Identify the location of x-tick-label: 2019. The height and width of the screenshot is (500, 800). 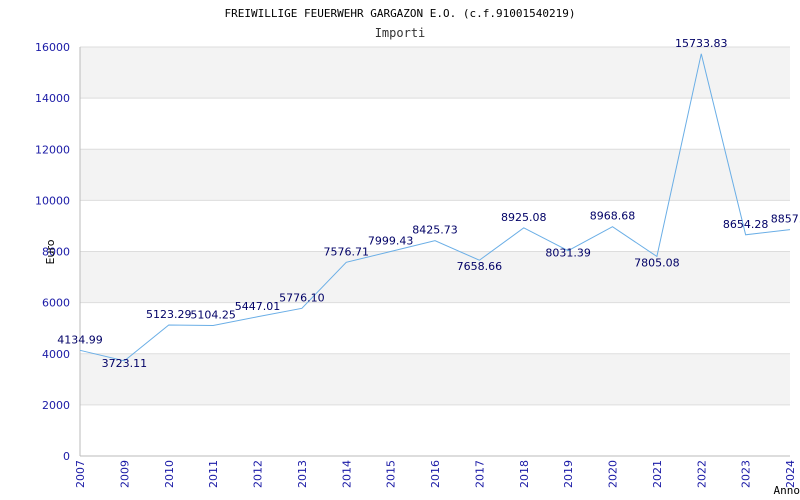
(568, 474).